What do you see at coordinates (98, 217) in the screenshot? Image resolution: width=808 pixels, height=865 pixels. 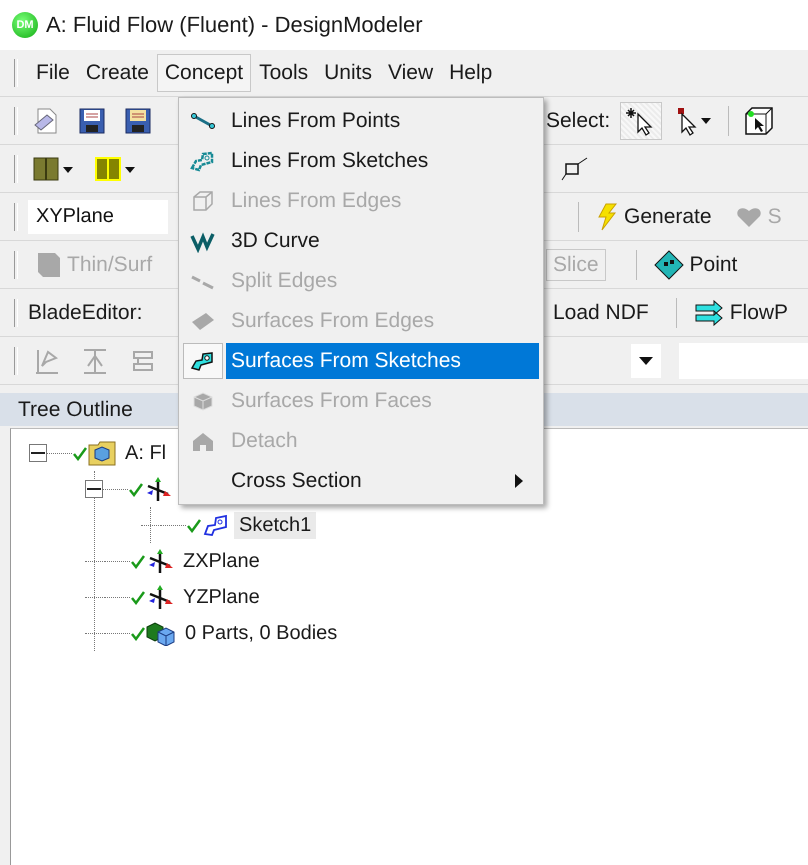 I see `plane-field: XYPlane` at bounding box center [98, 217].